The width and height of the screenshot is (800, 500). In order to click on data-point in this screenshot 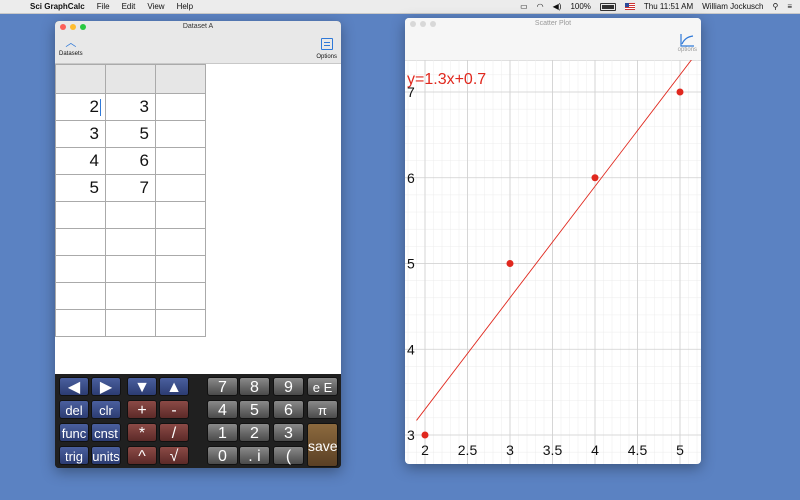, I will do `click(425, 435)`.